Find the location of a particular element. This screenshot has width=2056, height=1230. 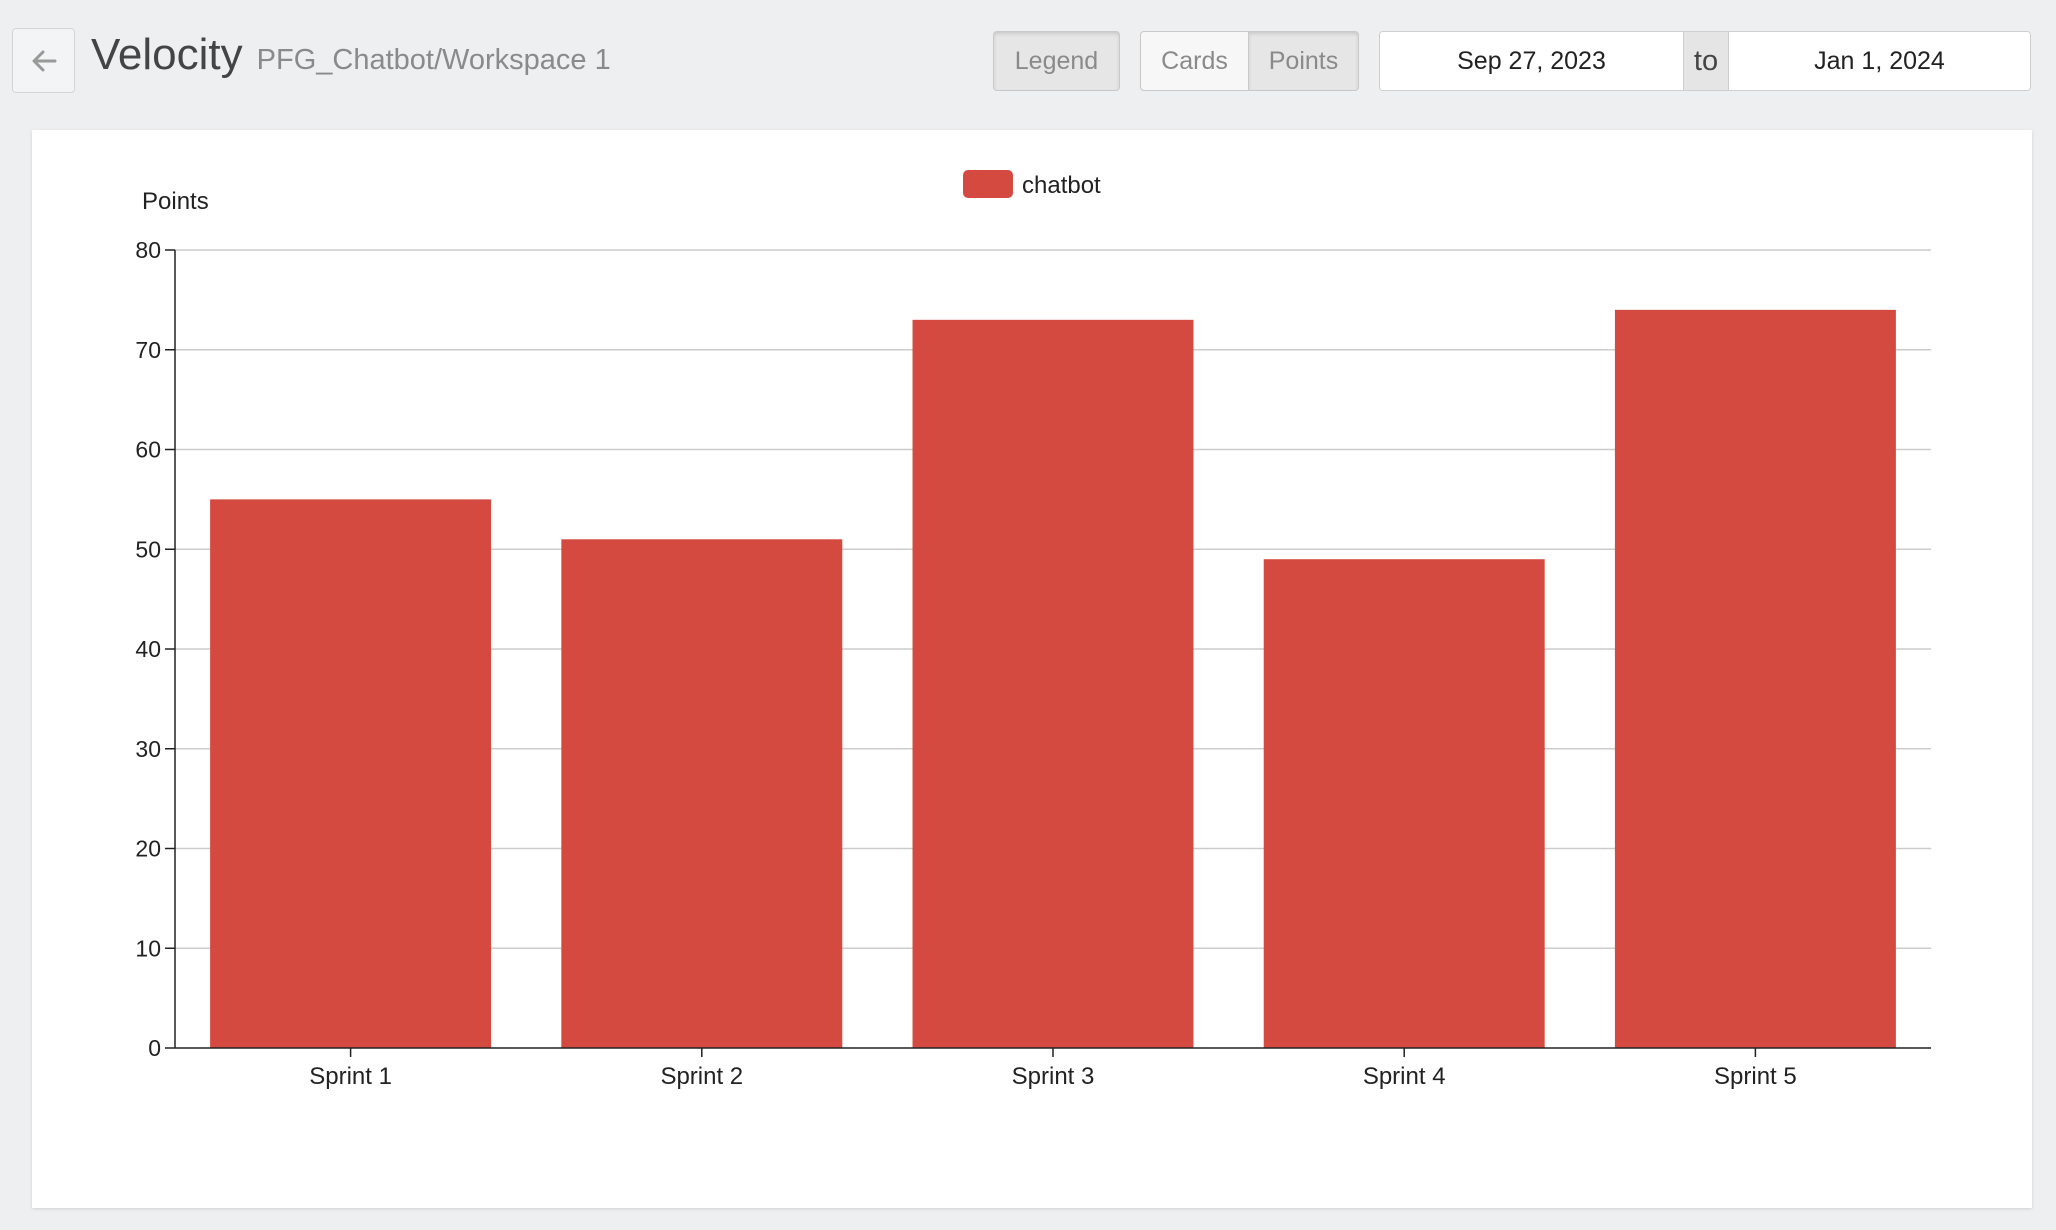

y-tick-label: 20 is located at coordinates (148, 849).